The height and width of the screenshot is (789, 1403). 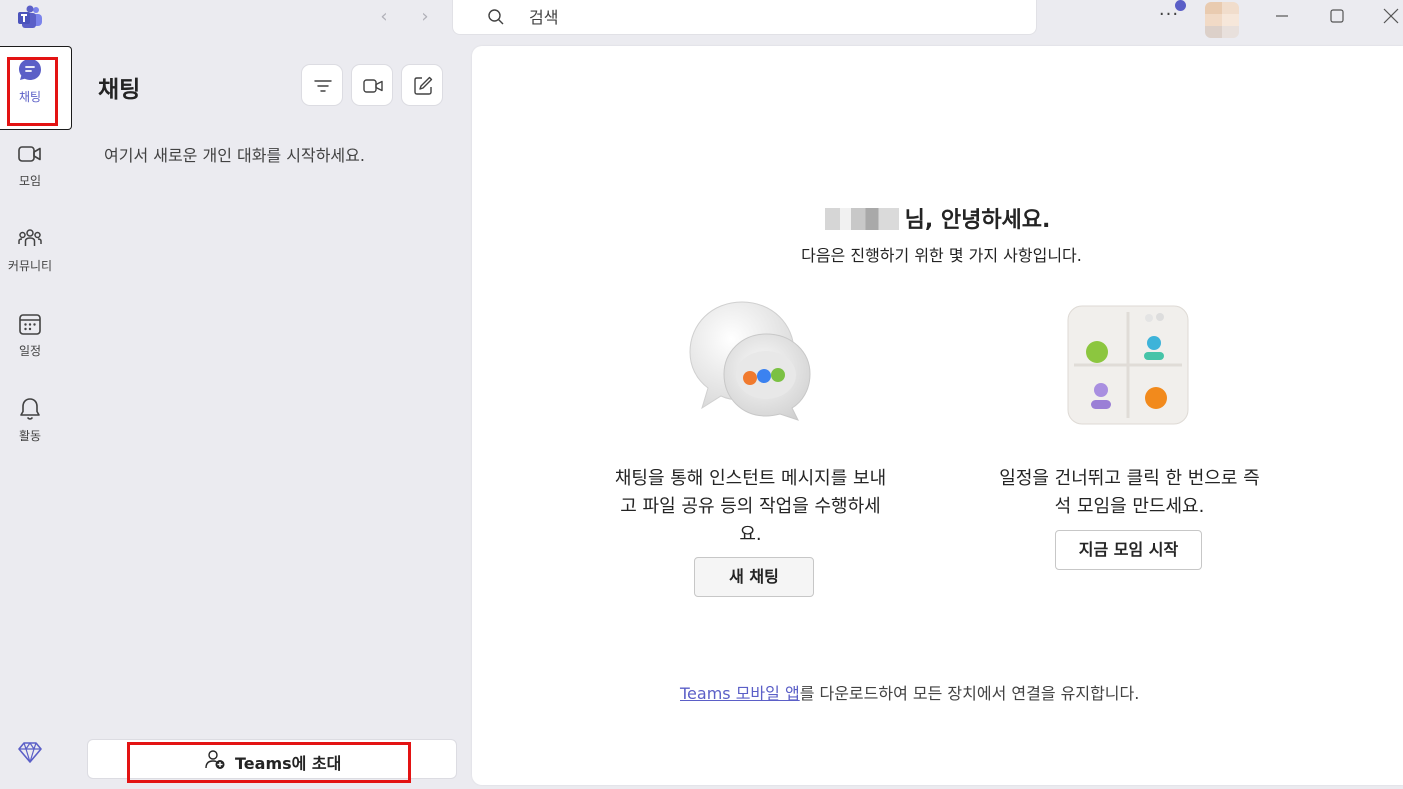 What do you see at coordinates (750, 361) in the screenshot?
I see `chat-illustration` at bounding box center [750, 361].